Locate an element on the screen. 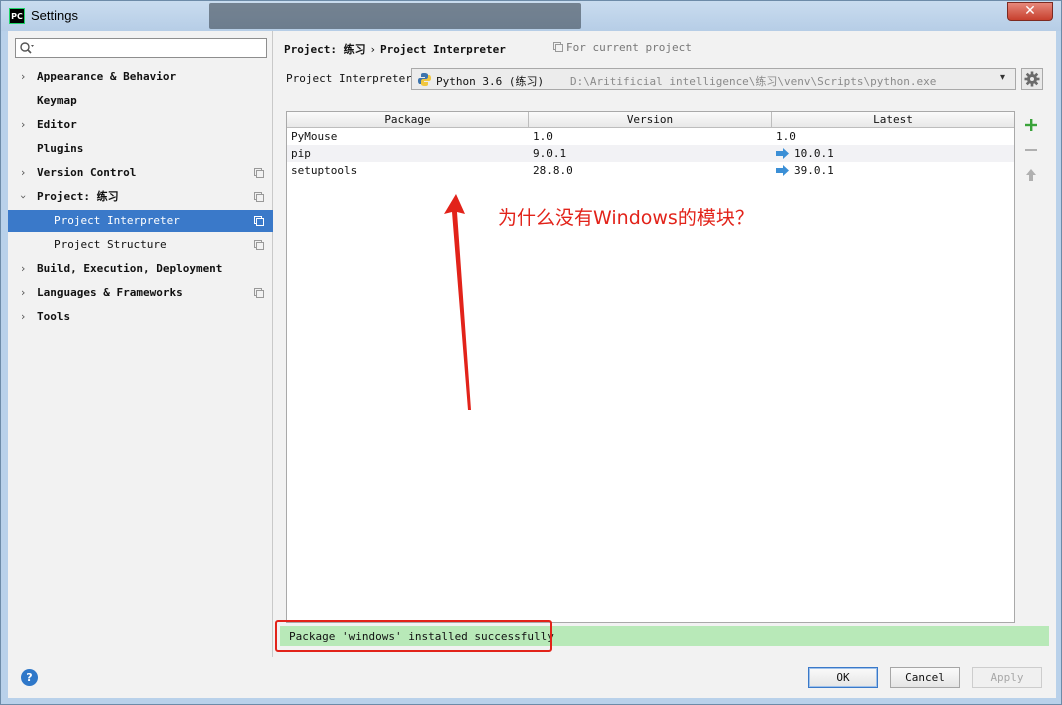  sidebar-item-version-control: › Version Control is located at coordinates (140, 173).